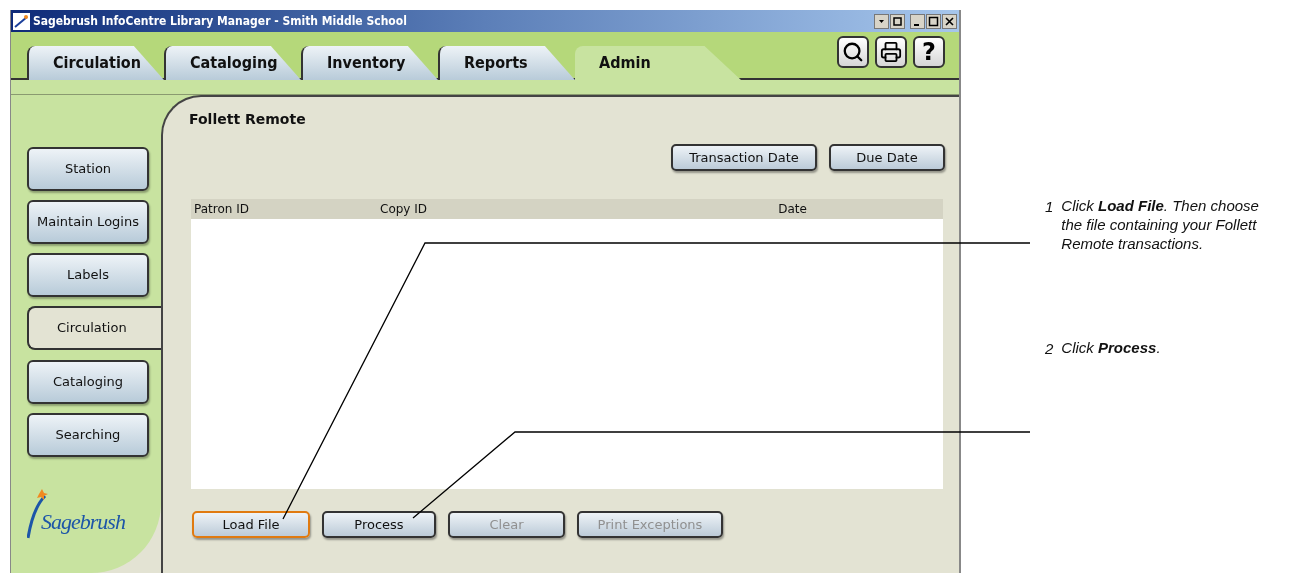 The height and width of the screenshot is (573, 1296). I want to click on step-number: 2, so click(1049, 349).